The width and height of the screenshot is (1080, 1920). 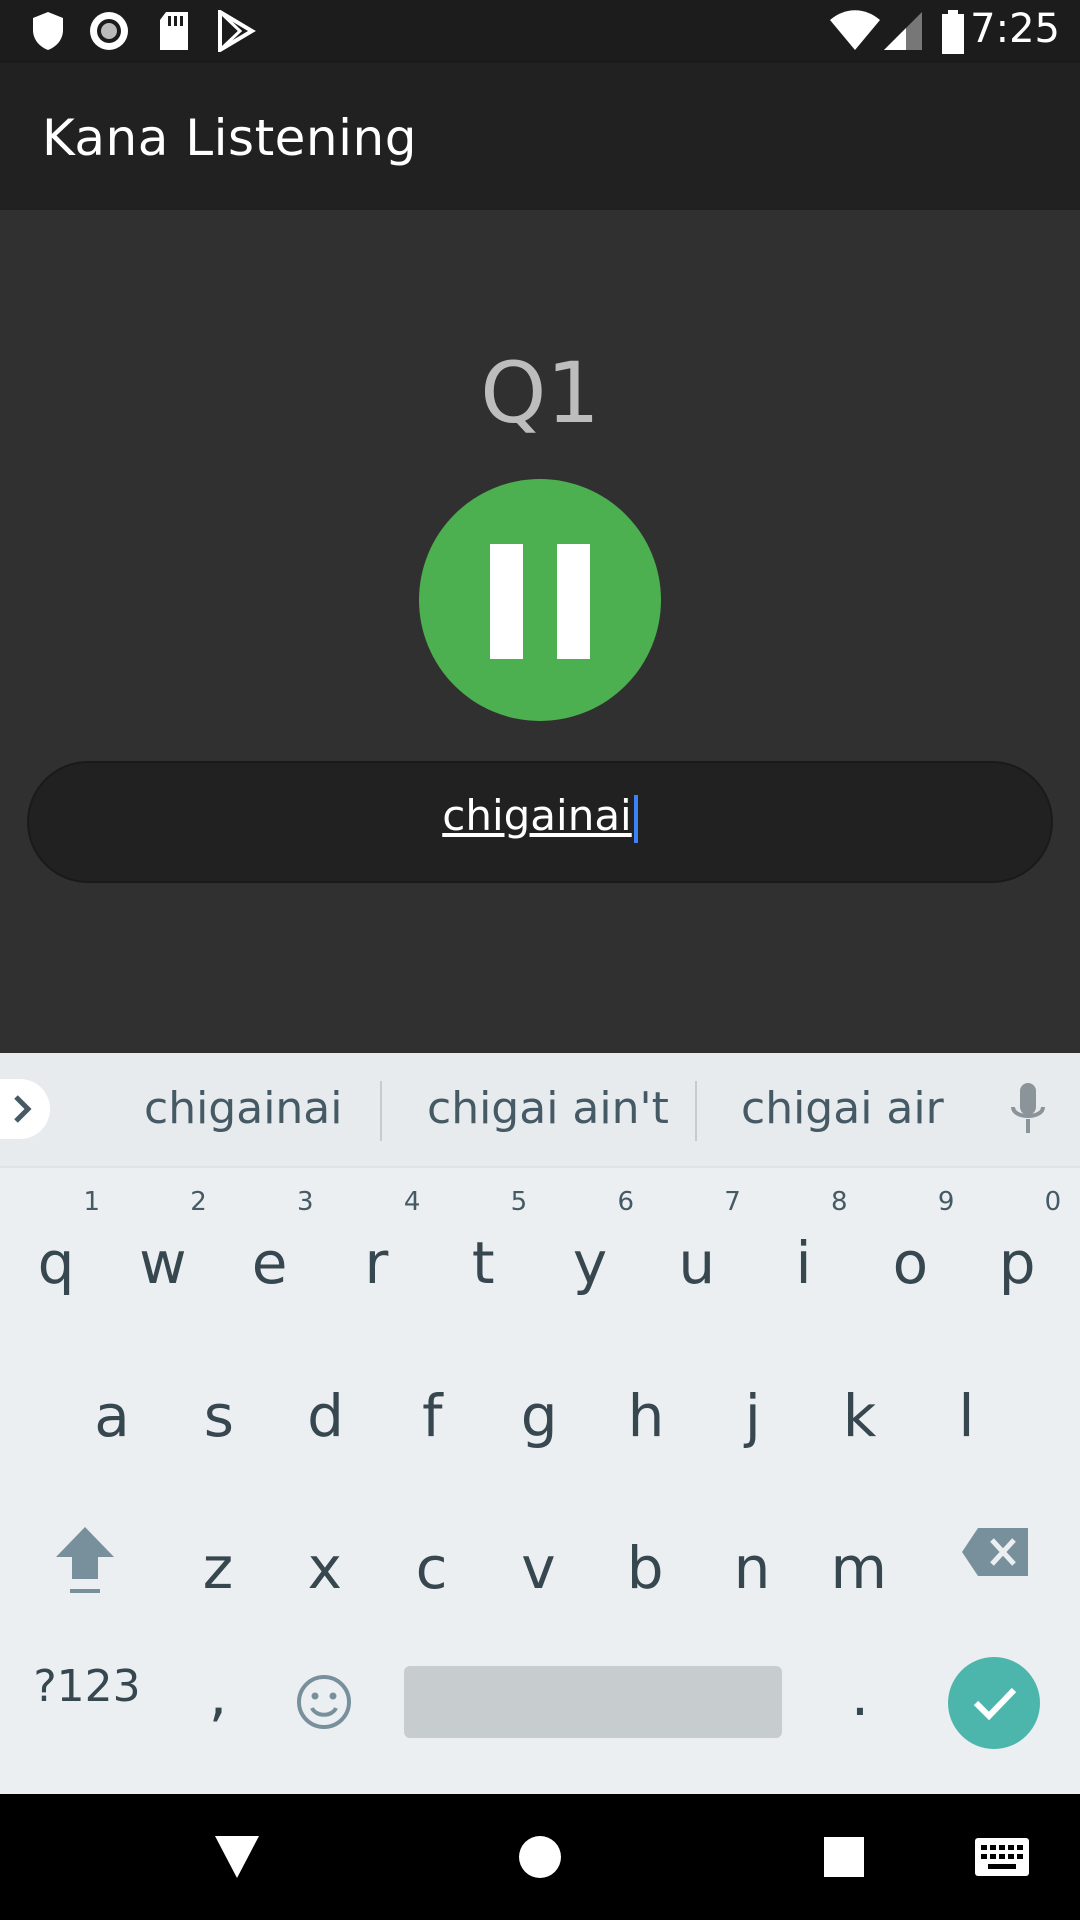 I want to click on checkmark-icon, so click(x=995, y=1704).